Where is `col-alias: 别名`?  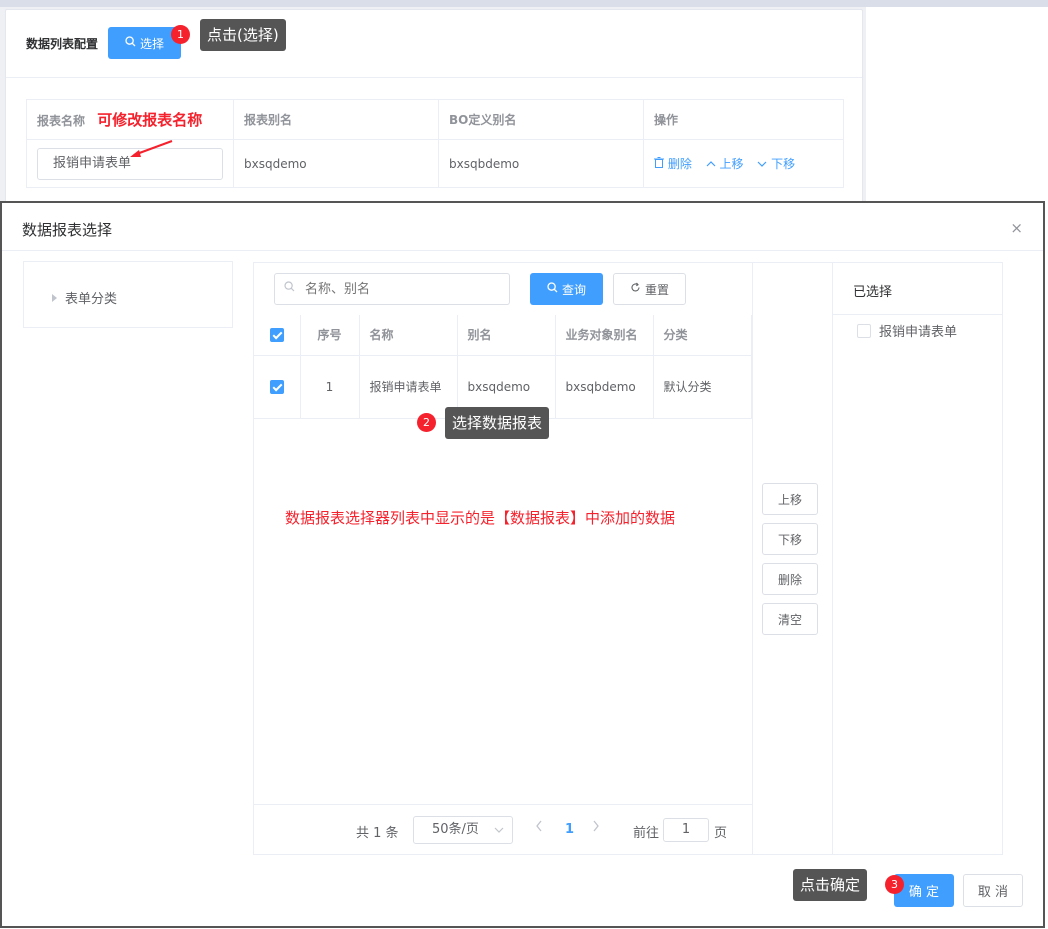
col-alias: 别名 is located at coordinates (506, 335).